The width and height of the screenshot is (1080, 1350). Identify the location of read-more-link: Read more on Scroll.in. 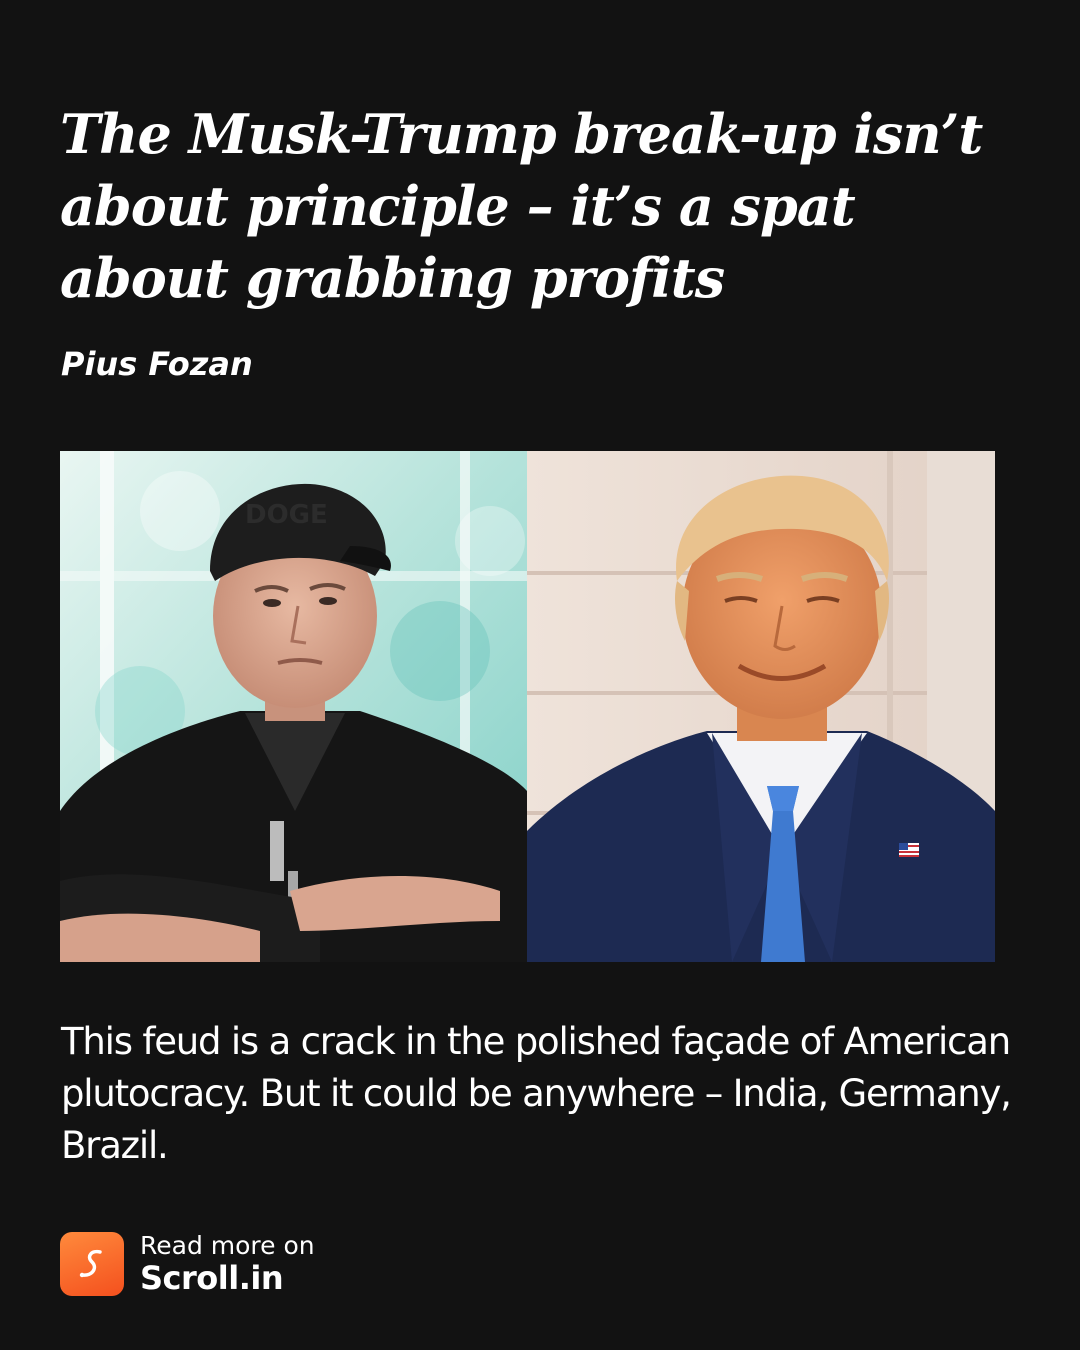
(187, 1264).